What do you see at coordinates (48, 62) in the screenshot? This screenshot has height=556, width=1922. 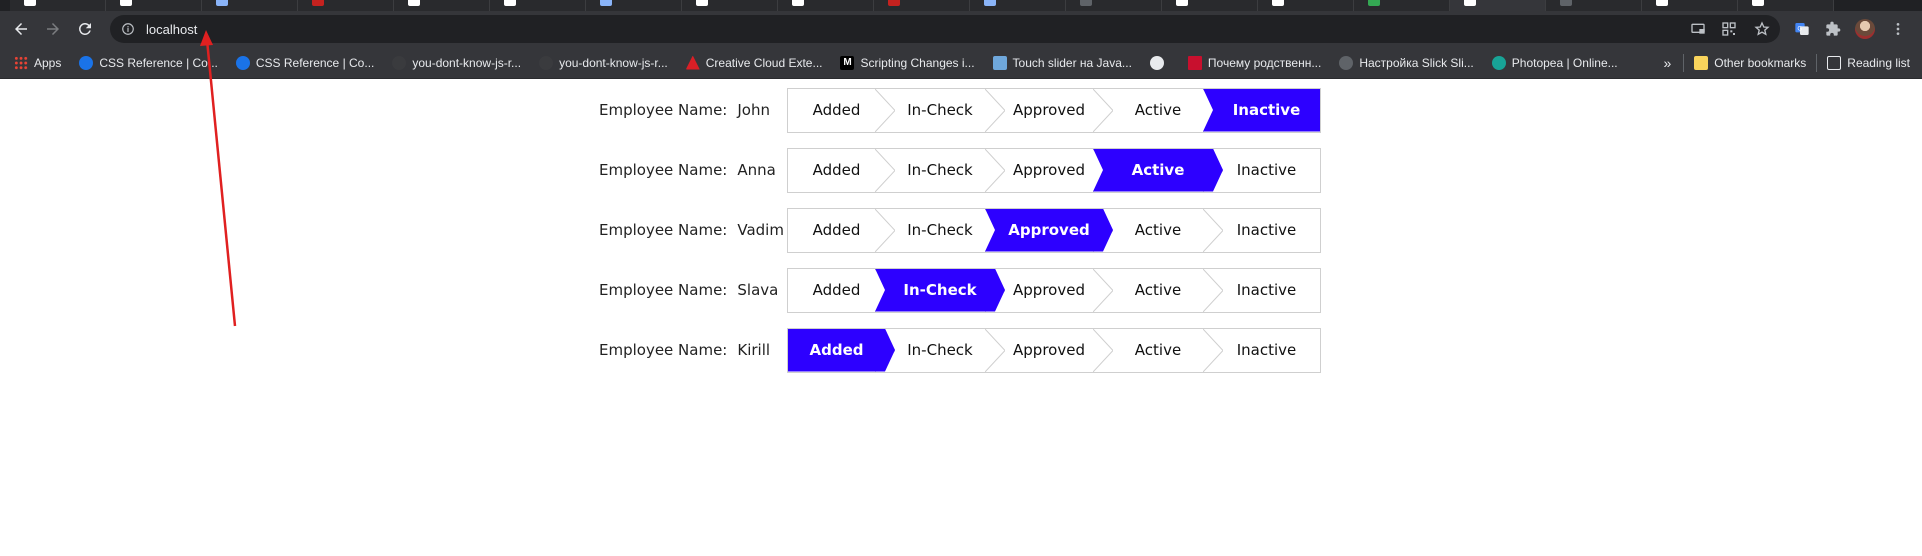 I see `bookmark-label: Apps` at bounding box center [48, 62].